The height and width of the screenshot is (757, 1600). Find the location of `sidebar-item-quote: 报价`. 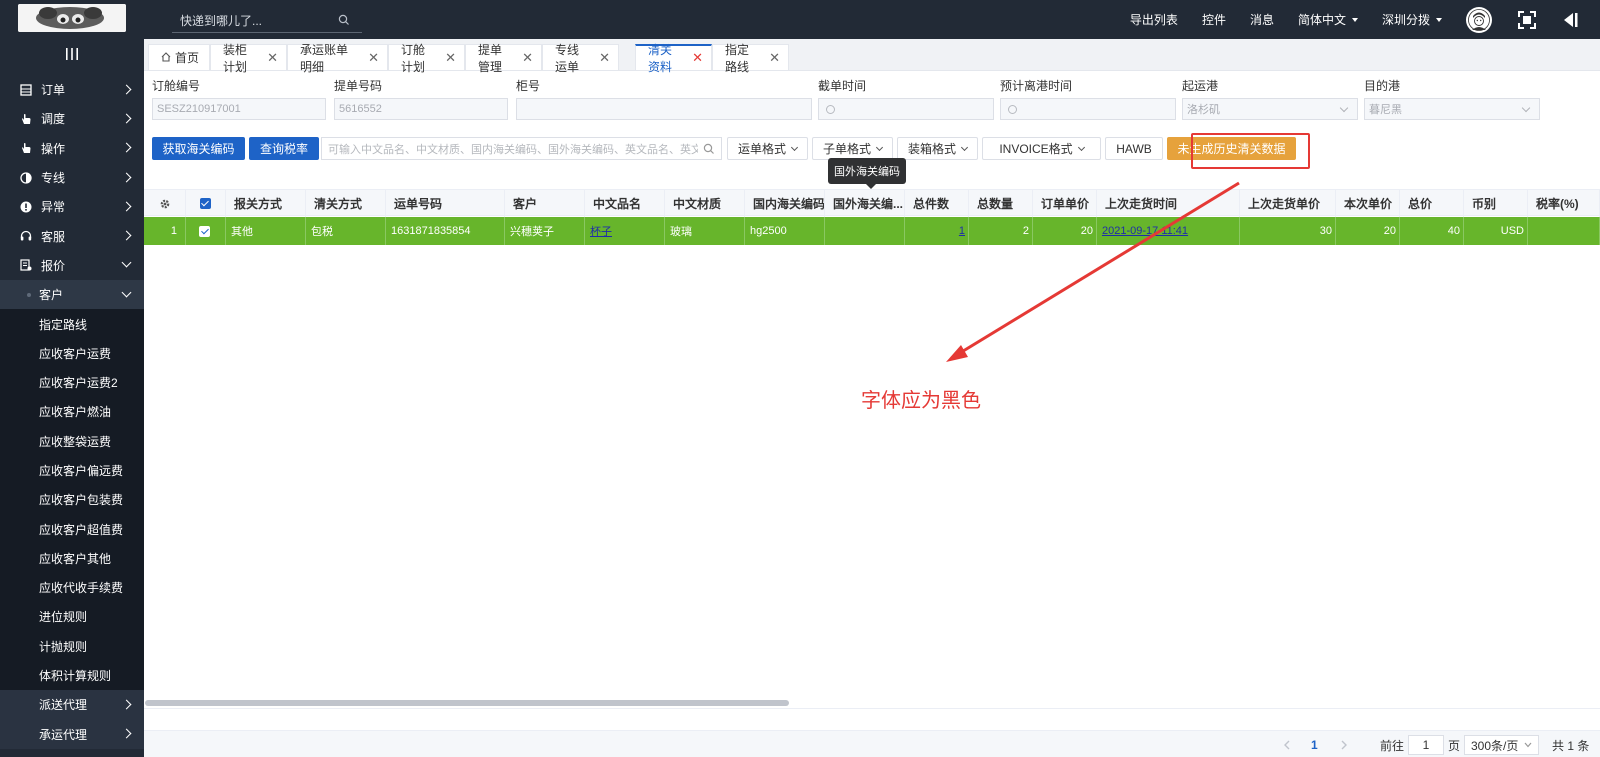

sidebar-item-quote: 报价 is located at coordinates (72, 265).